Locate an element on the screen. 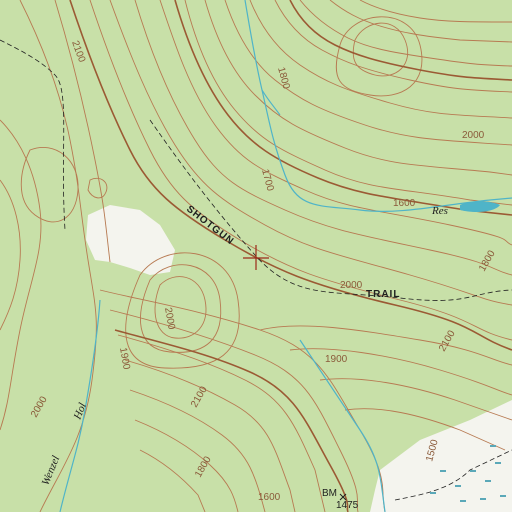  reservoir-label: Res is located at coordinates (439, 211).